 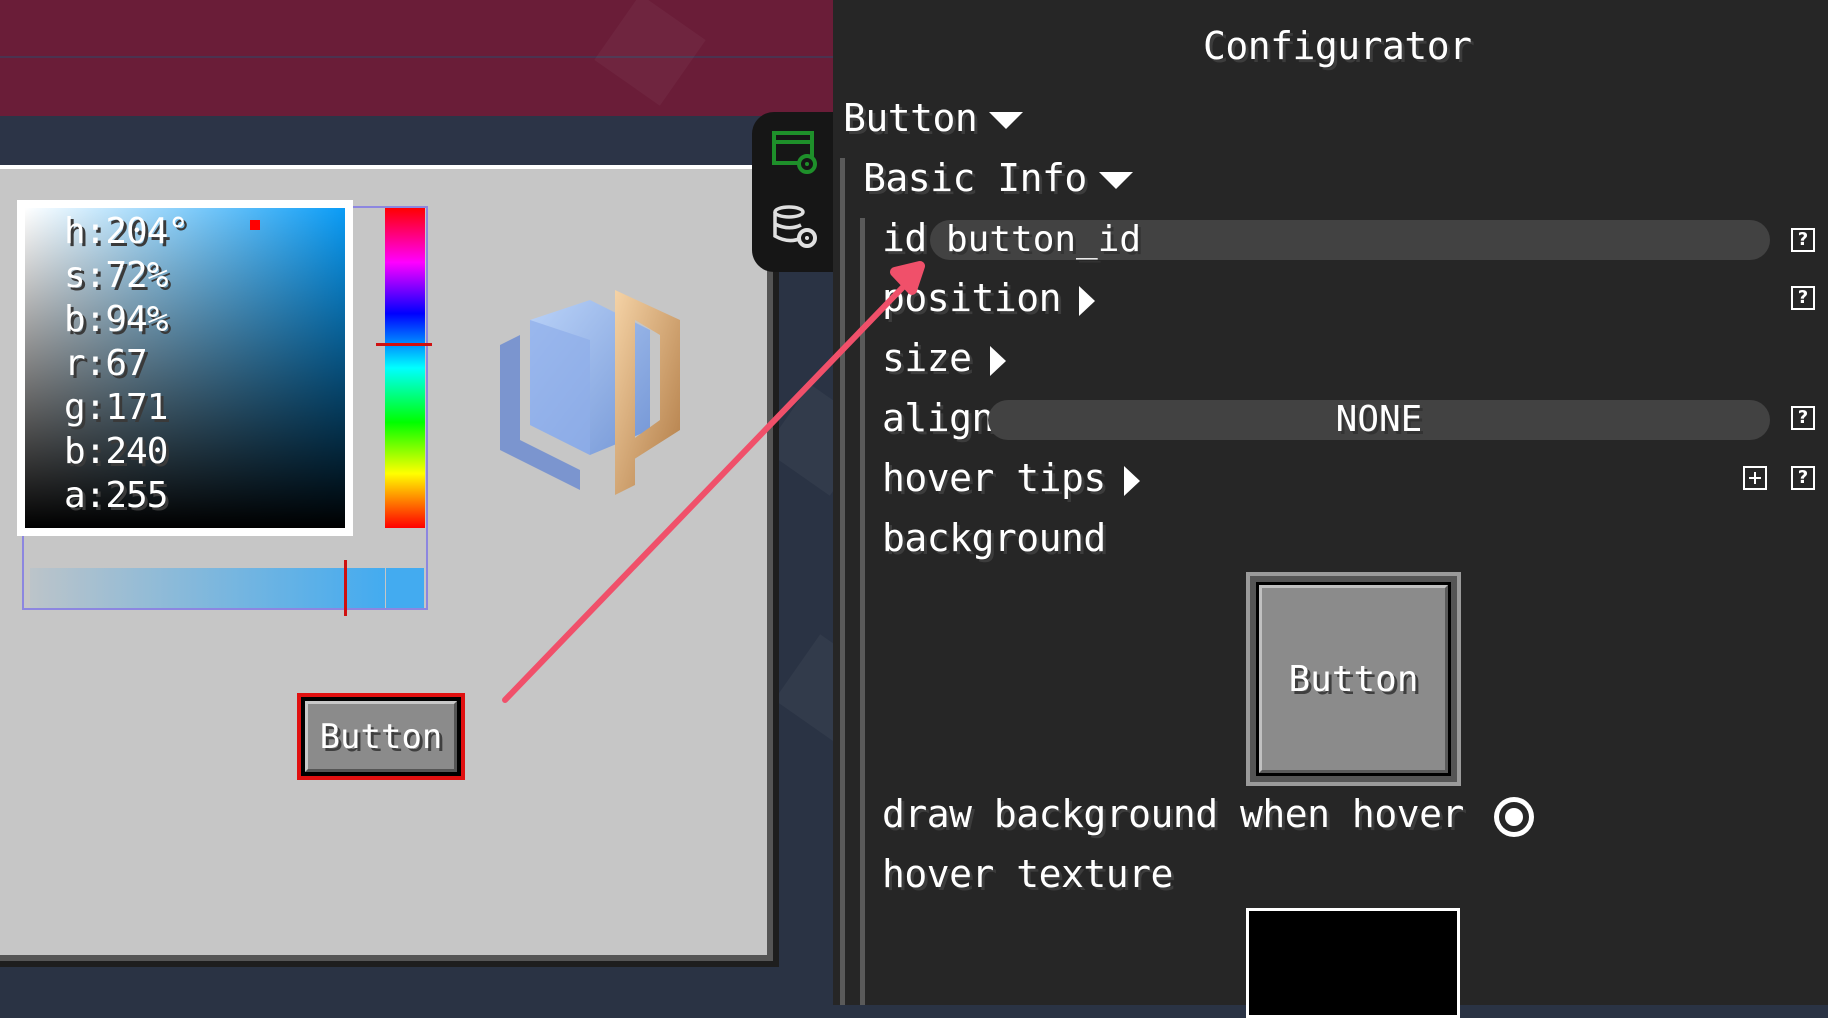 I want to click on position-row: position, so click(x=989, y=298).